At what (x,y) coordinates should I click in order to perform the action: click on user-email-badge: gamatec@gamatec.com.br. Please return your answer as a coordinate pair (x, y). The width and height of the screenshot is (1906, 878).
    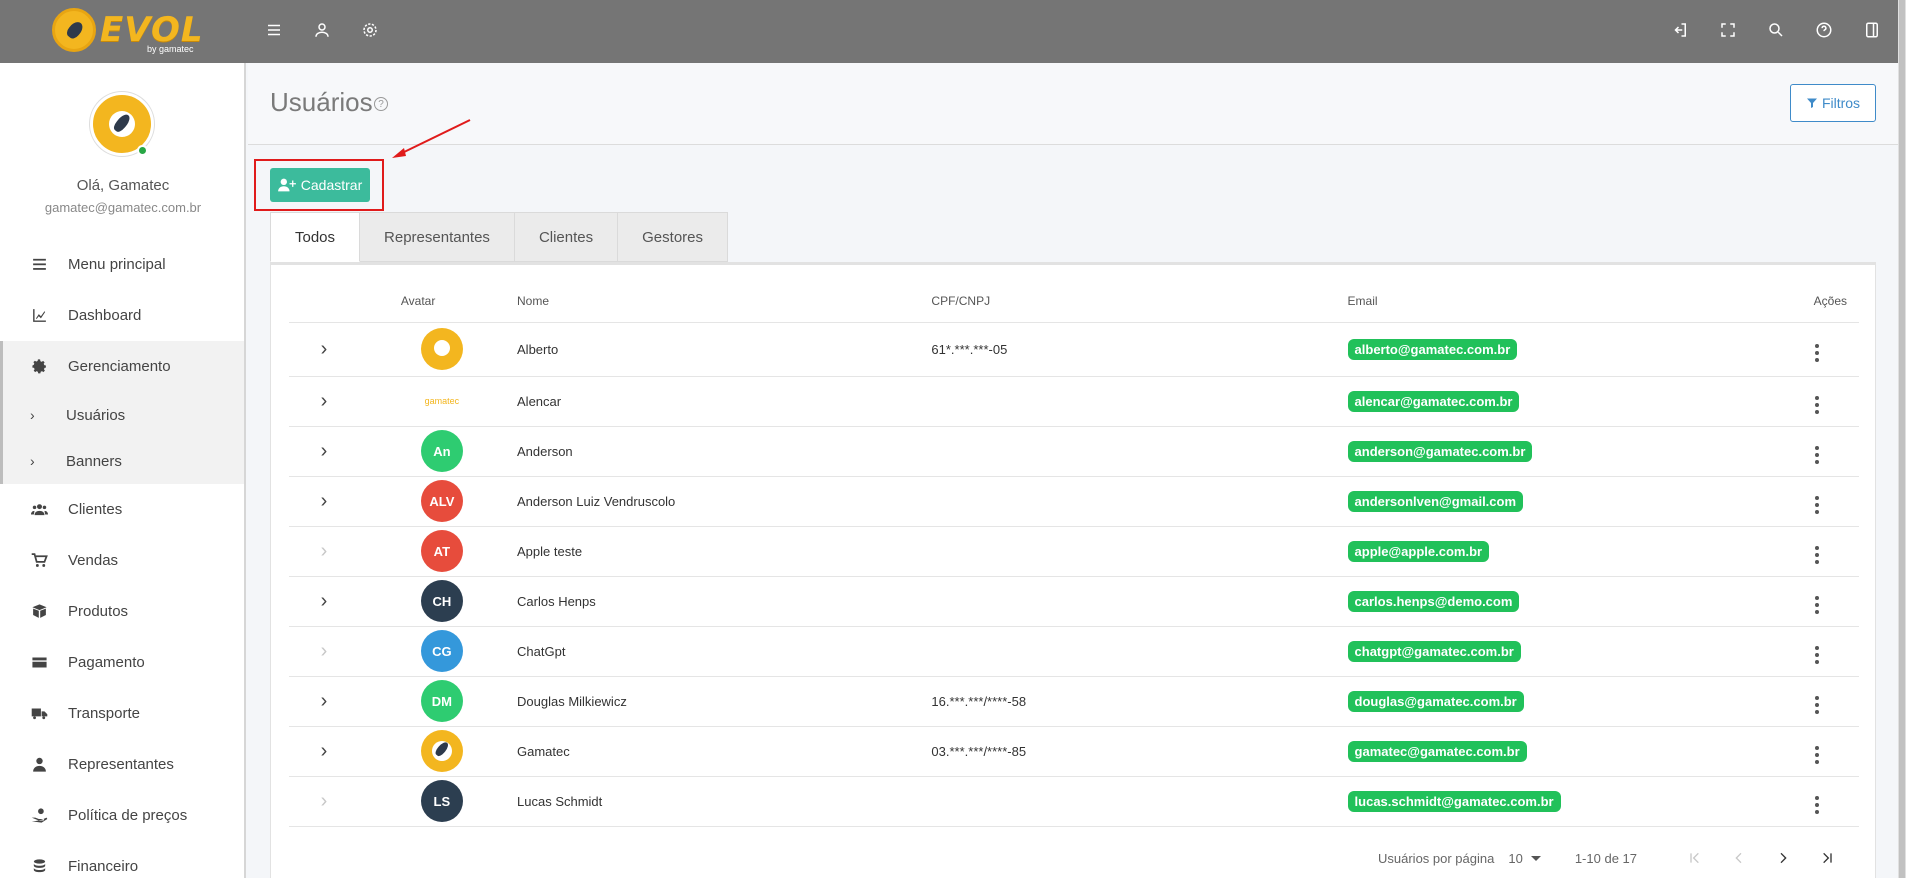
    Looking at the image, I should click on (1437, 751).